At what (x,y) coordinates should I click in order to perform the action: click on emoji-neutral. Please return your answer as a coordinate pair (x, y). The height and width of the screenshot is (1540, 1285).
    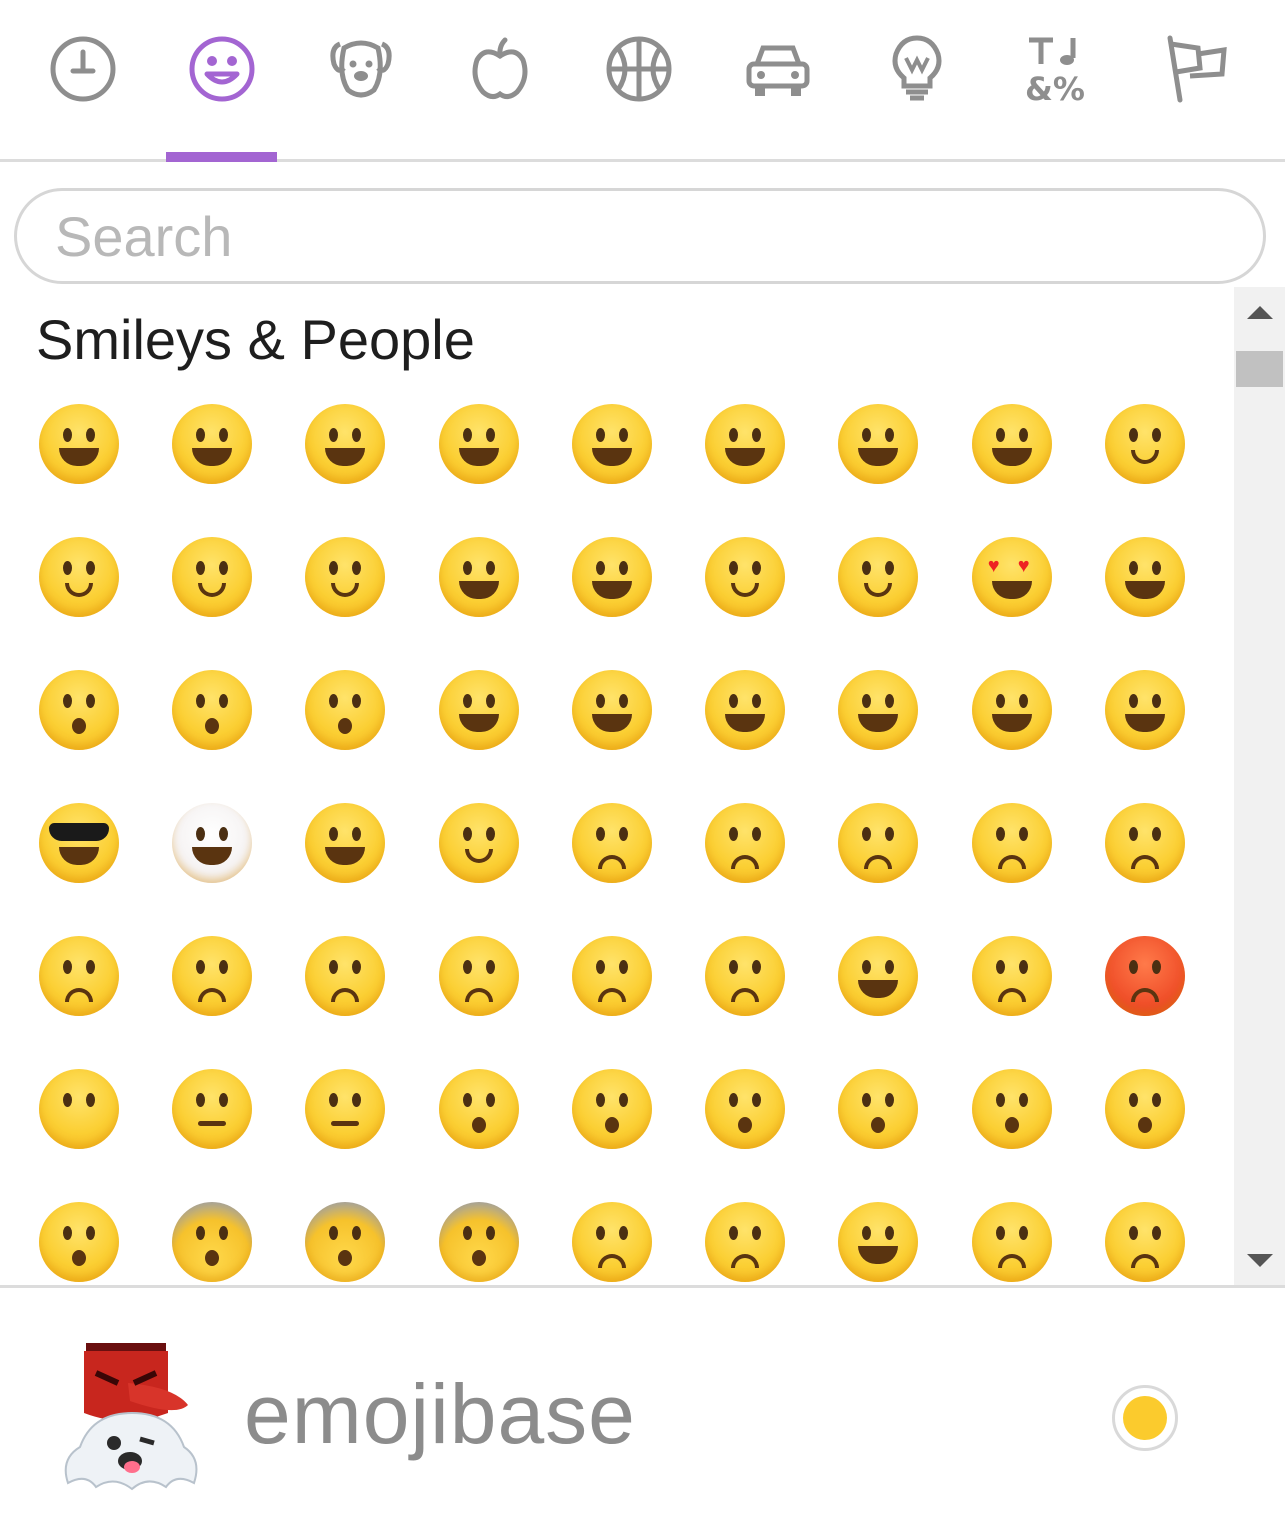
    Looking at the image, I should click on (211, 1108).